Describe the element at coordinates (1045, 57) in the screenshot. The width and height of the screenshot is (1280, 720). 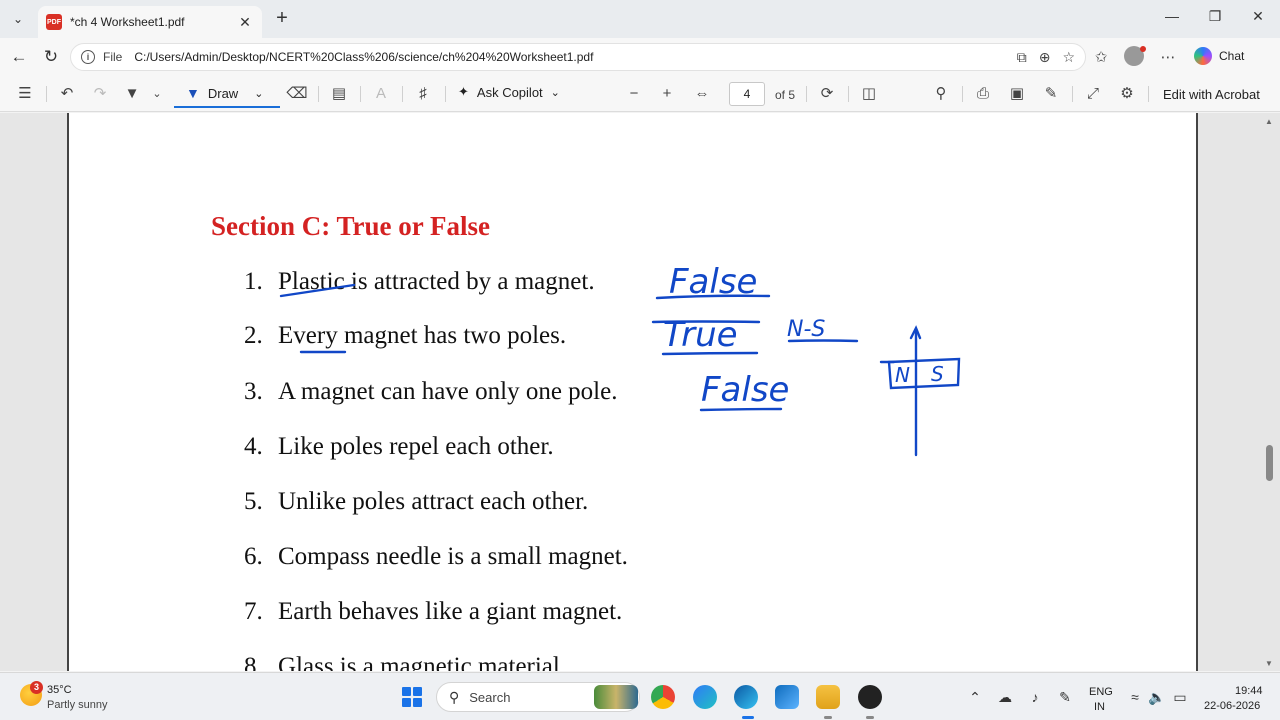
I see `zoom-icon: ⊕` at that location.